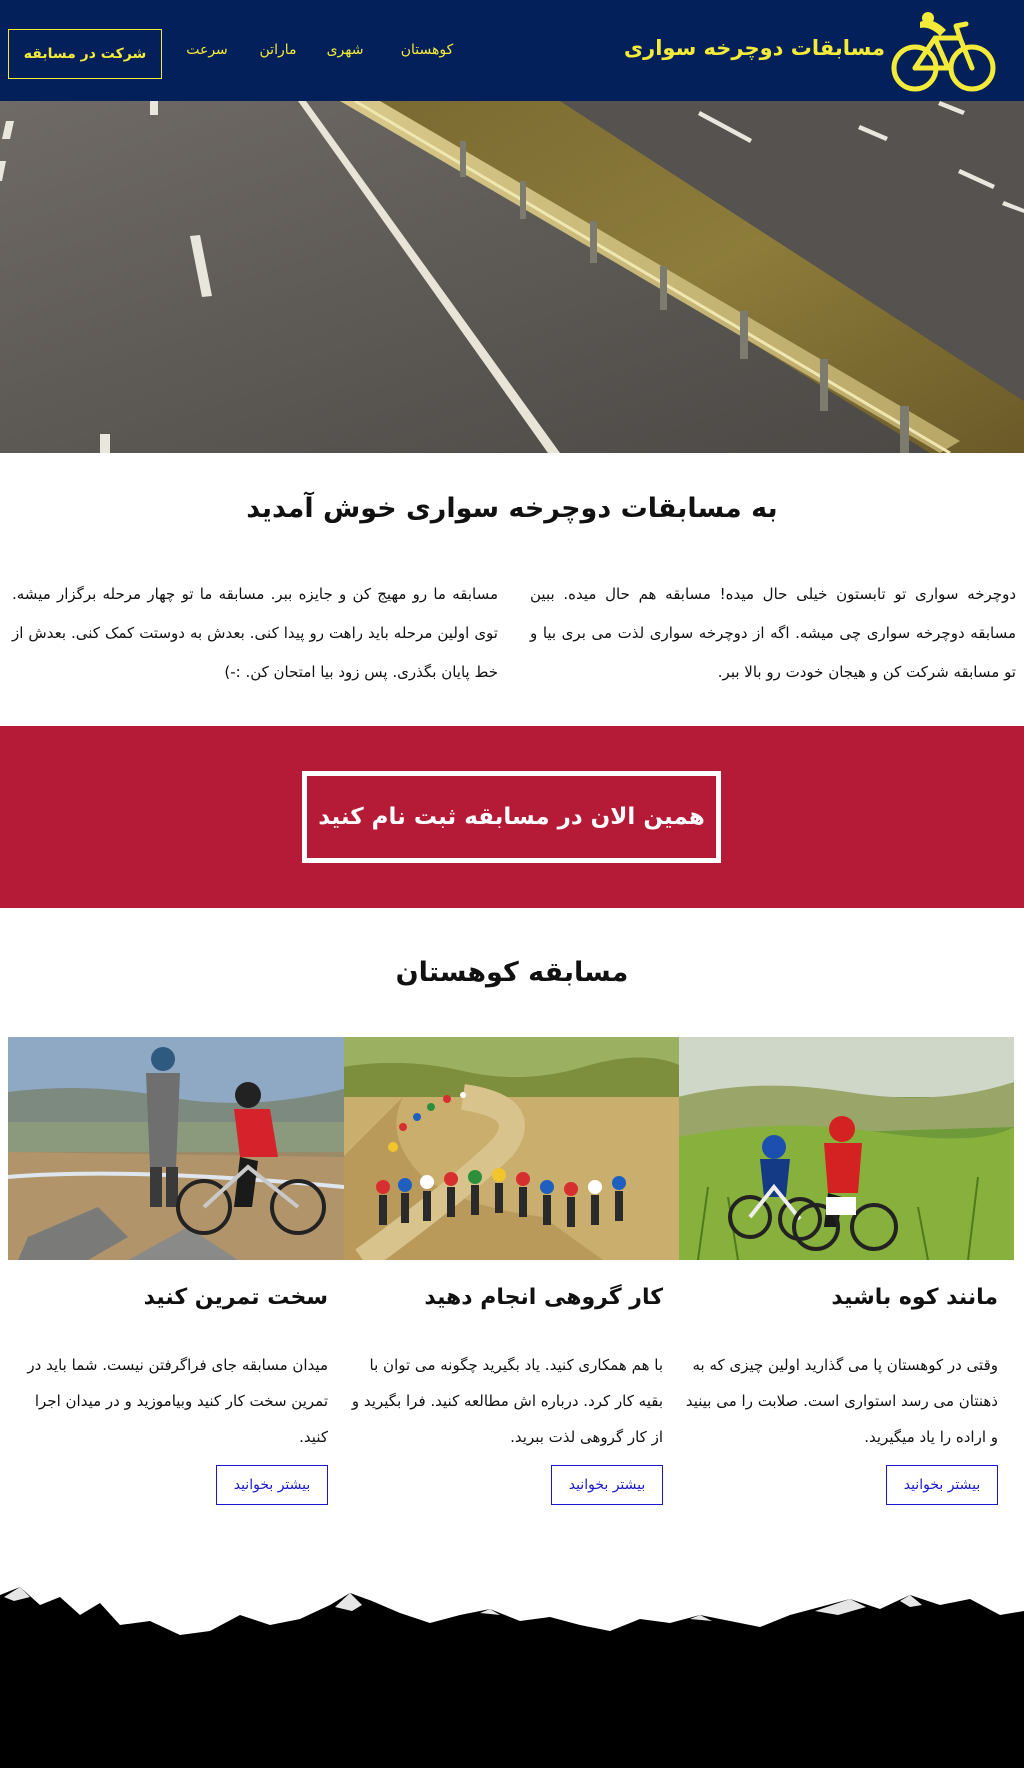 The width and height of the screenshot is (1024, 1768). I want to click on brand-title: مسابقات دوچرخه سواری, so click(722, 48).